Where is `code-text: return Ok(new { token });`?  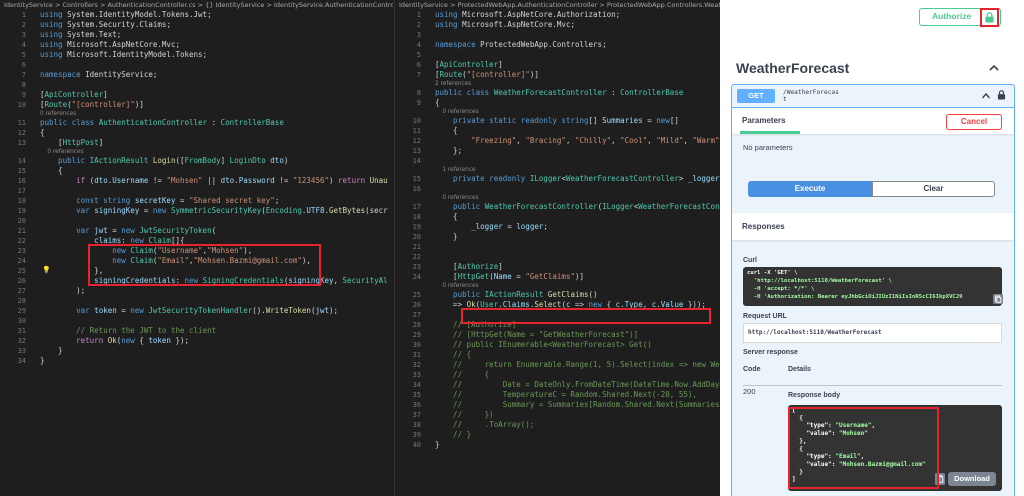 code-text: return Ok(new { token }); is located at coordinates (216, 341).